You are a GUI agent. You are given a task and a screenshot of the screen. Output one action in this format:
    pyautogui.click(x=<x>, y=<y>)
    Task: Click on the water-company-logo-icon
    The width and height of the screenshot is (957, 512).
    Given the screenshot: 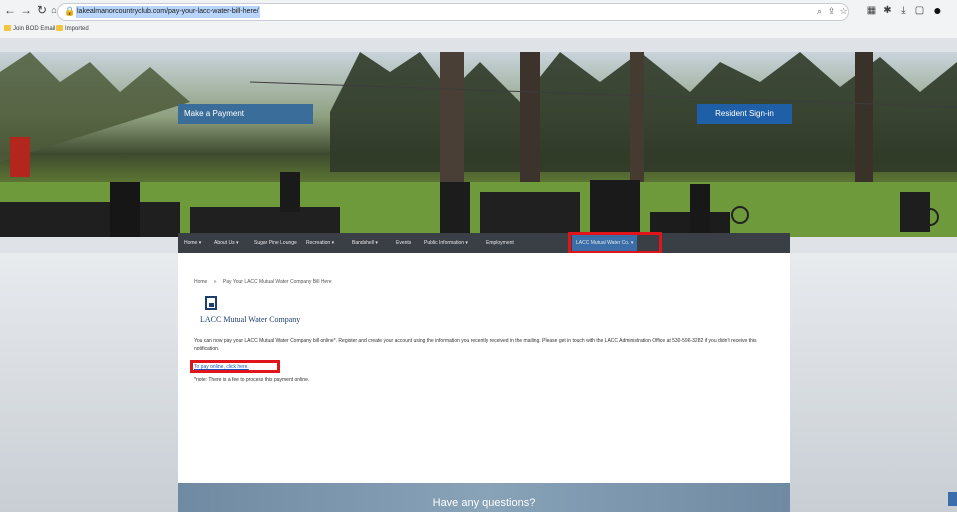 What is the action you would take?
    pyautogui.click(x=211, y=303)
    